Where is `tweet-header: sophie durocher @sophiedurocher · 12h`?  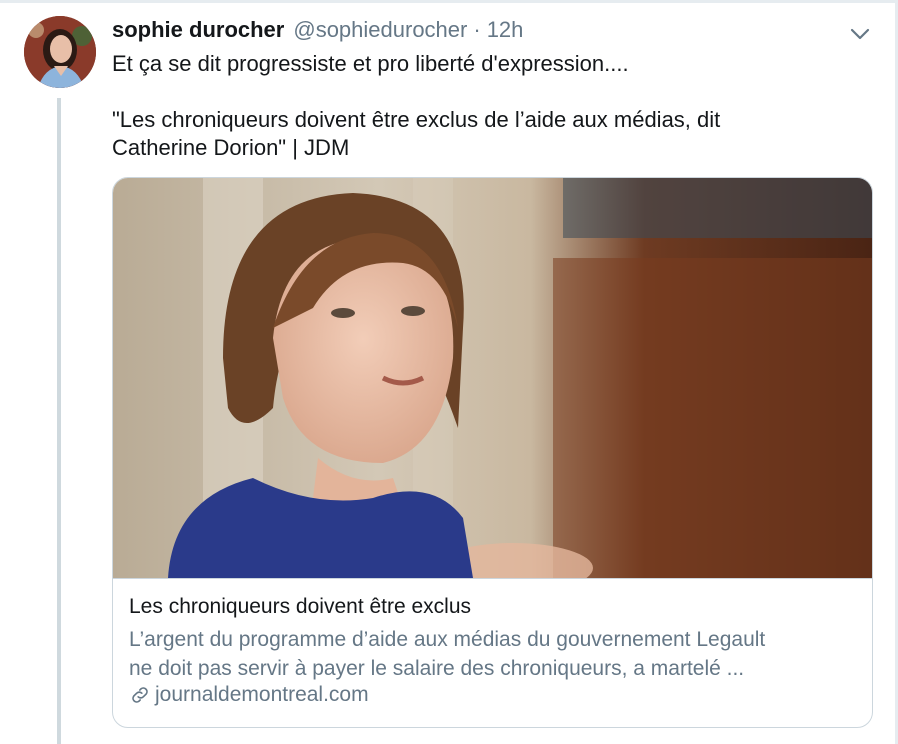
tweet-header: sophie durocher @sophiedurocher · 12h is located at coordinates (317, 32).